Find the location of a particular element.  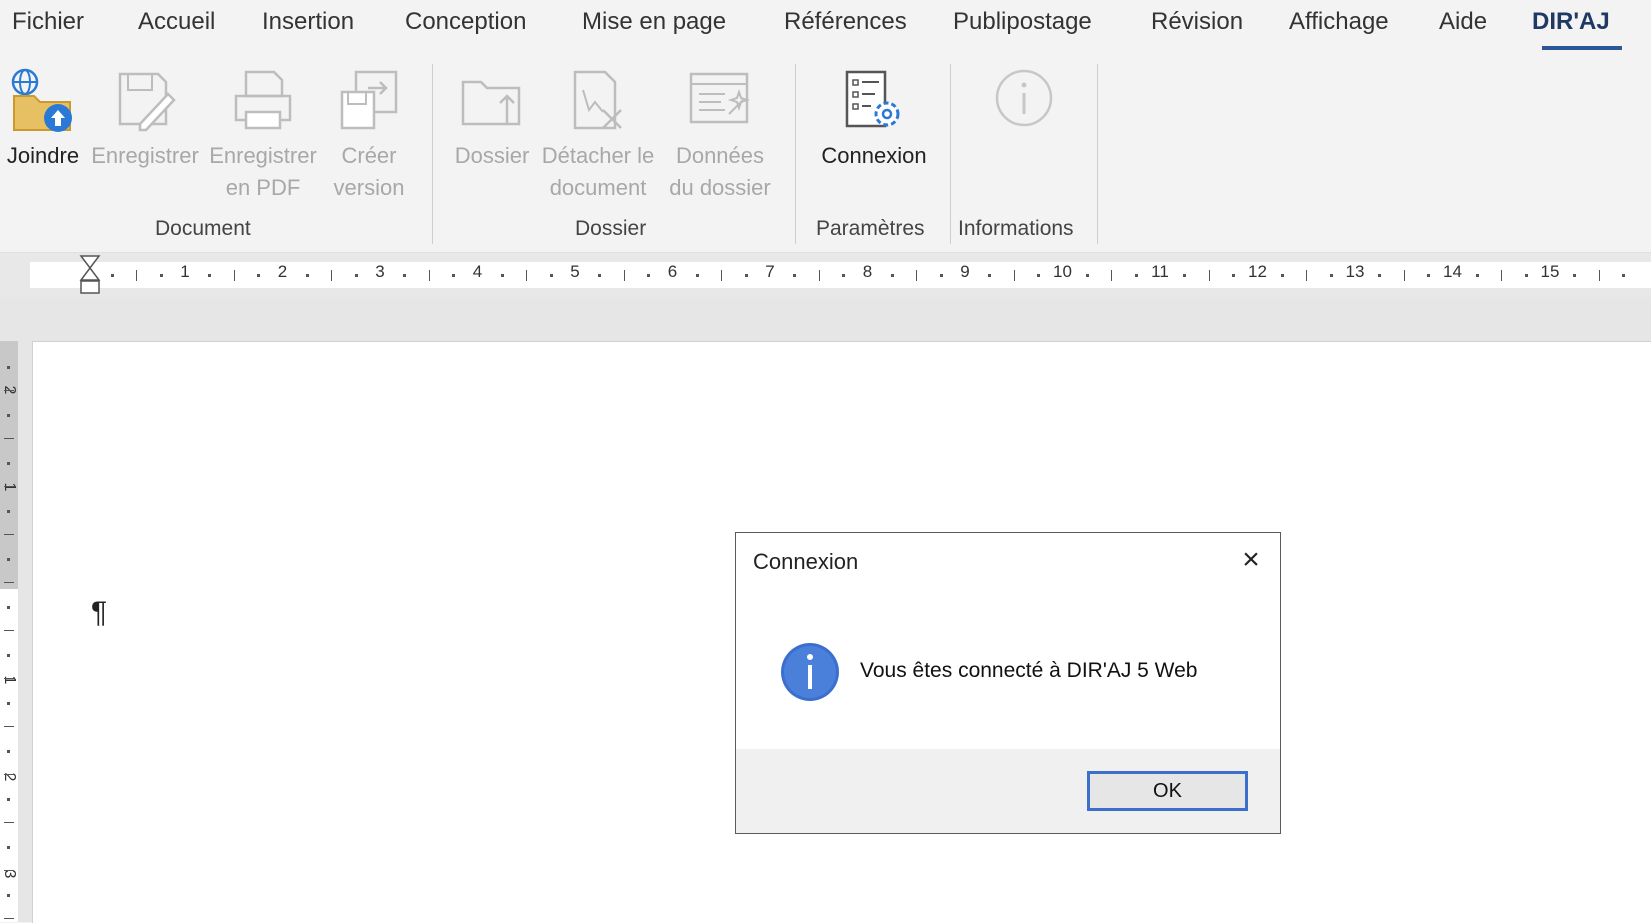

paragraph-mark: ¶ is located at coordinates (99, 612).